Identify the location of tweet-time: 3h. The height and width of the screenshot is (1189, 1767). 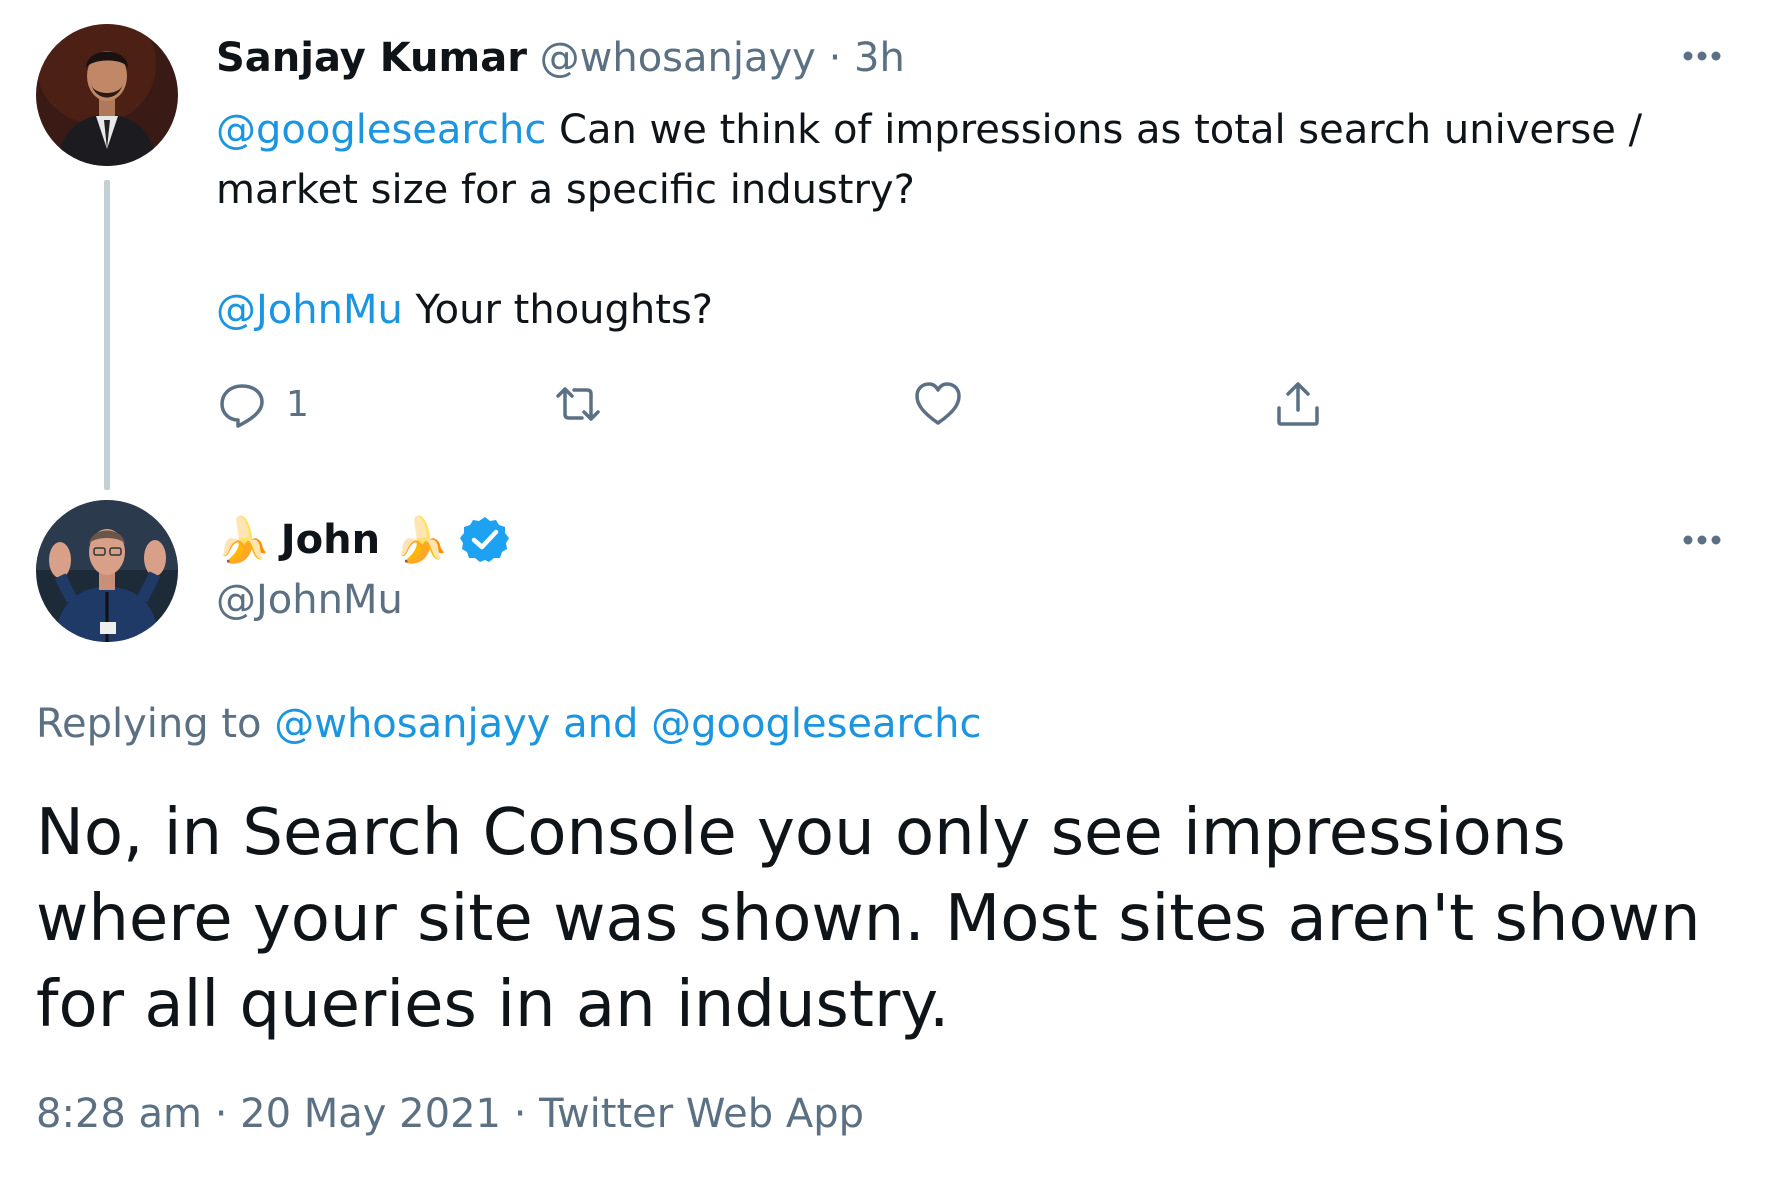
(879, 58).